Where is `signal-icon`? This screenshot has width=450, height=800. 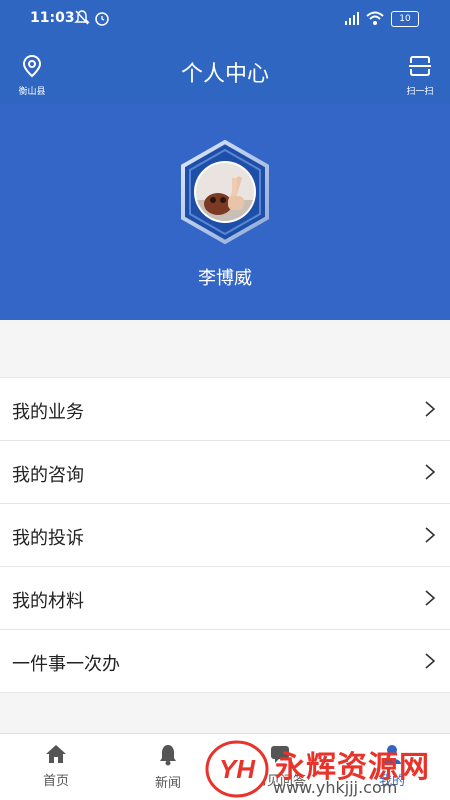
signal-icon is located at coordinates (352, 18).